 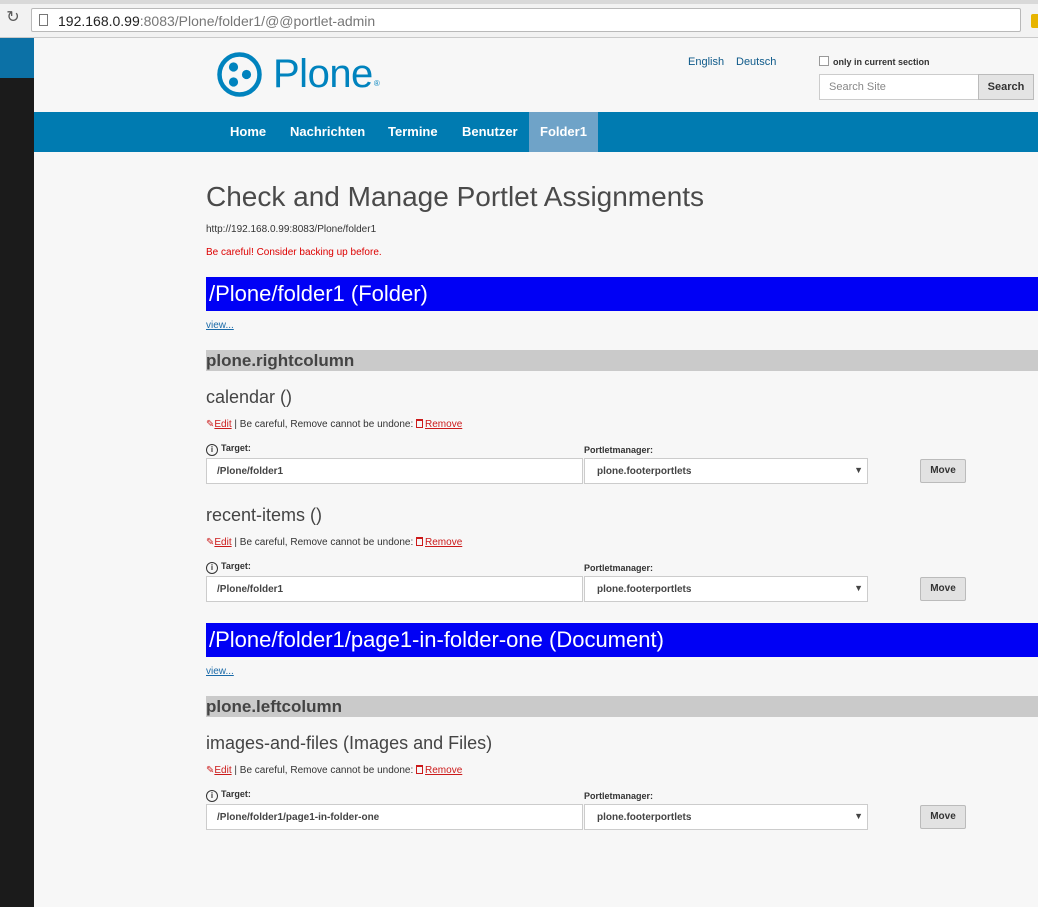 I want to click on nav-item-home: Home, so click(x=248, y=132).